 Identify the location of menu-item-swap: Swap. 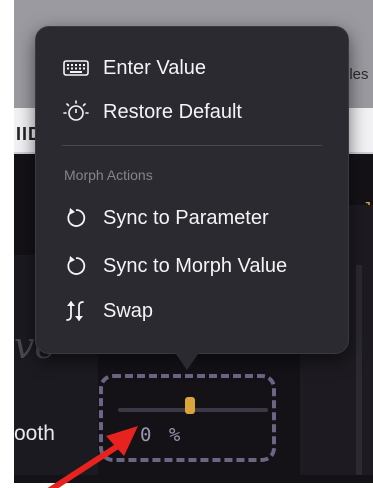
(108, 311).